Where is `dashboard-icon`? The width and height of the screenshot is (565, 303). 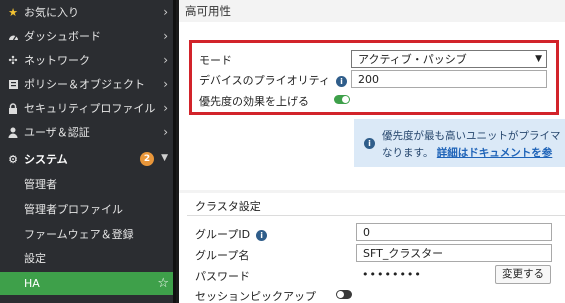 dashboard-icon is located at coordinates (13, 36).